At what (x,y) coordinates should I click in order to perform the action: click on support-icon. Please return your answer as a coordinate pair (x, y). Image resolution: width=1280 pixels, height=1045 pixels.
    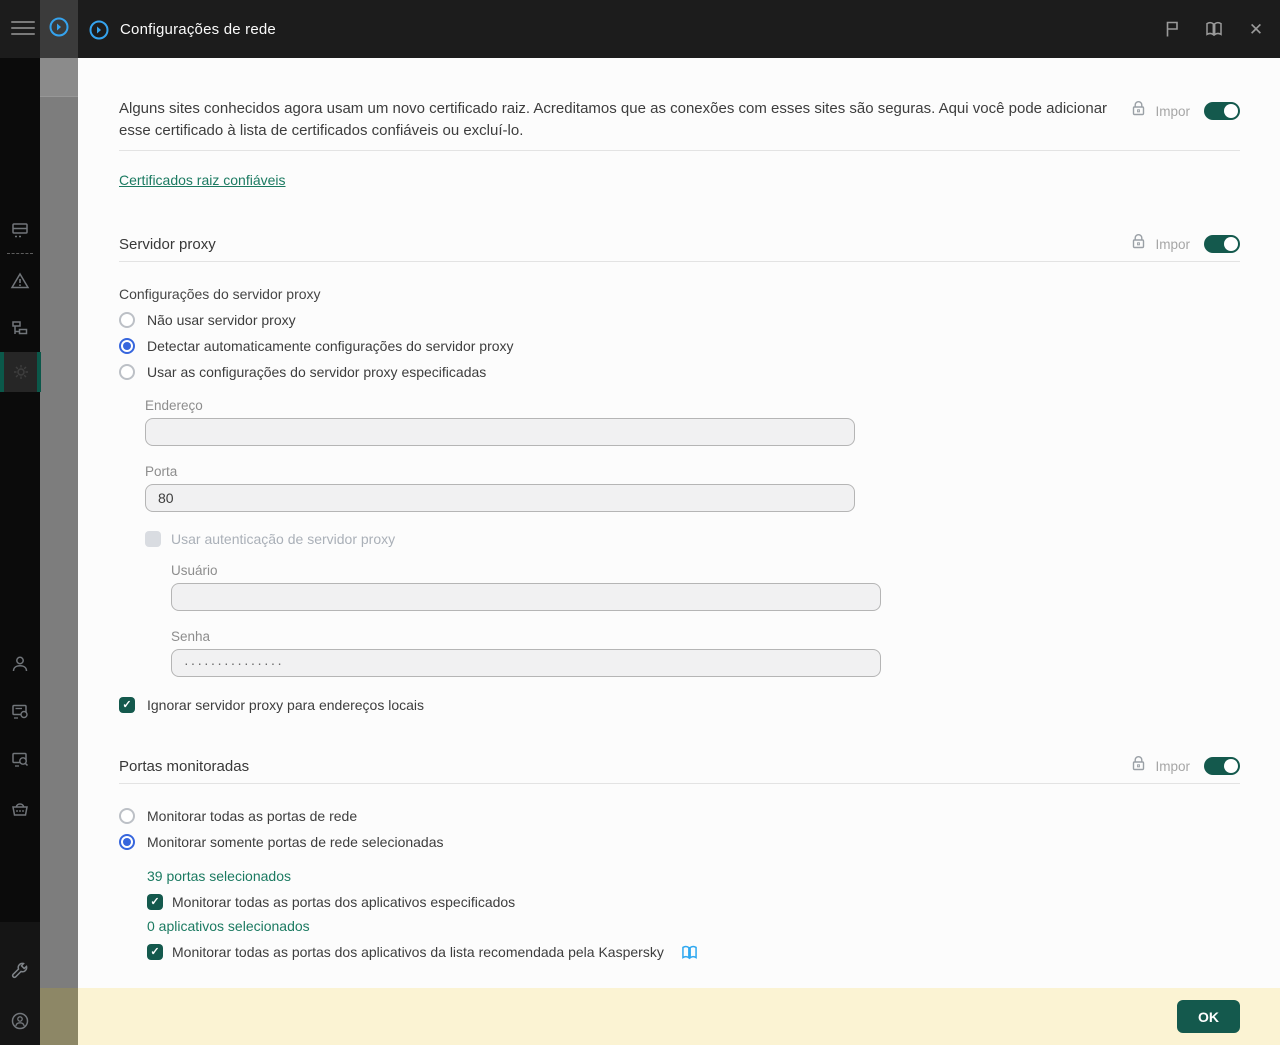
    Looking at the image, I should click on (20, 1021).